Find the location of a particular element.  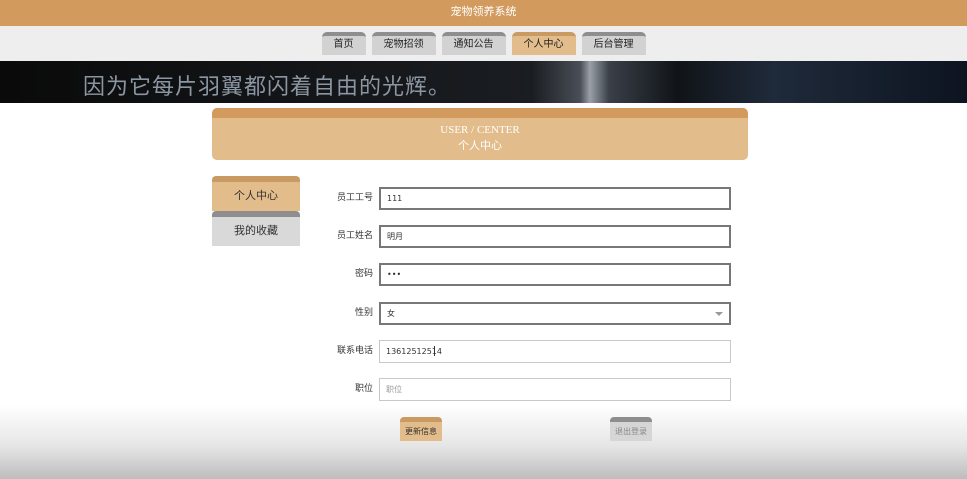

employee-no-input: 111 is located at coordinates (555, 198).